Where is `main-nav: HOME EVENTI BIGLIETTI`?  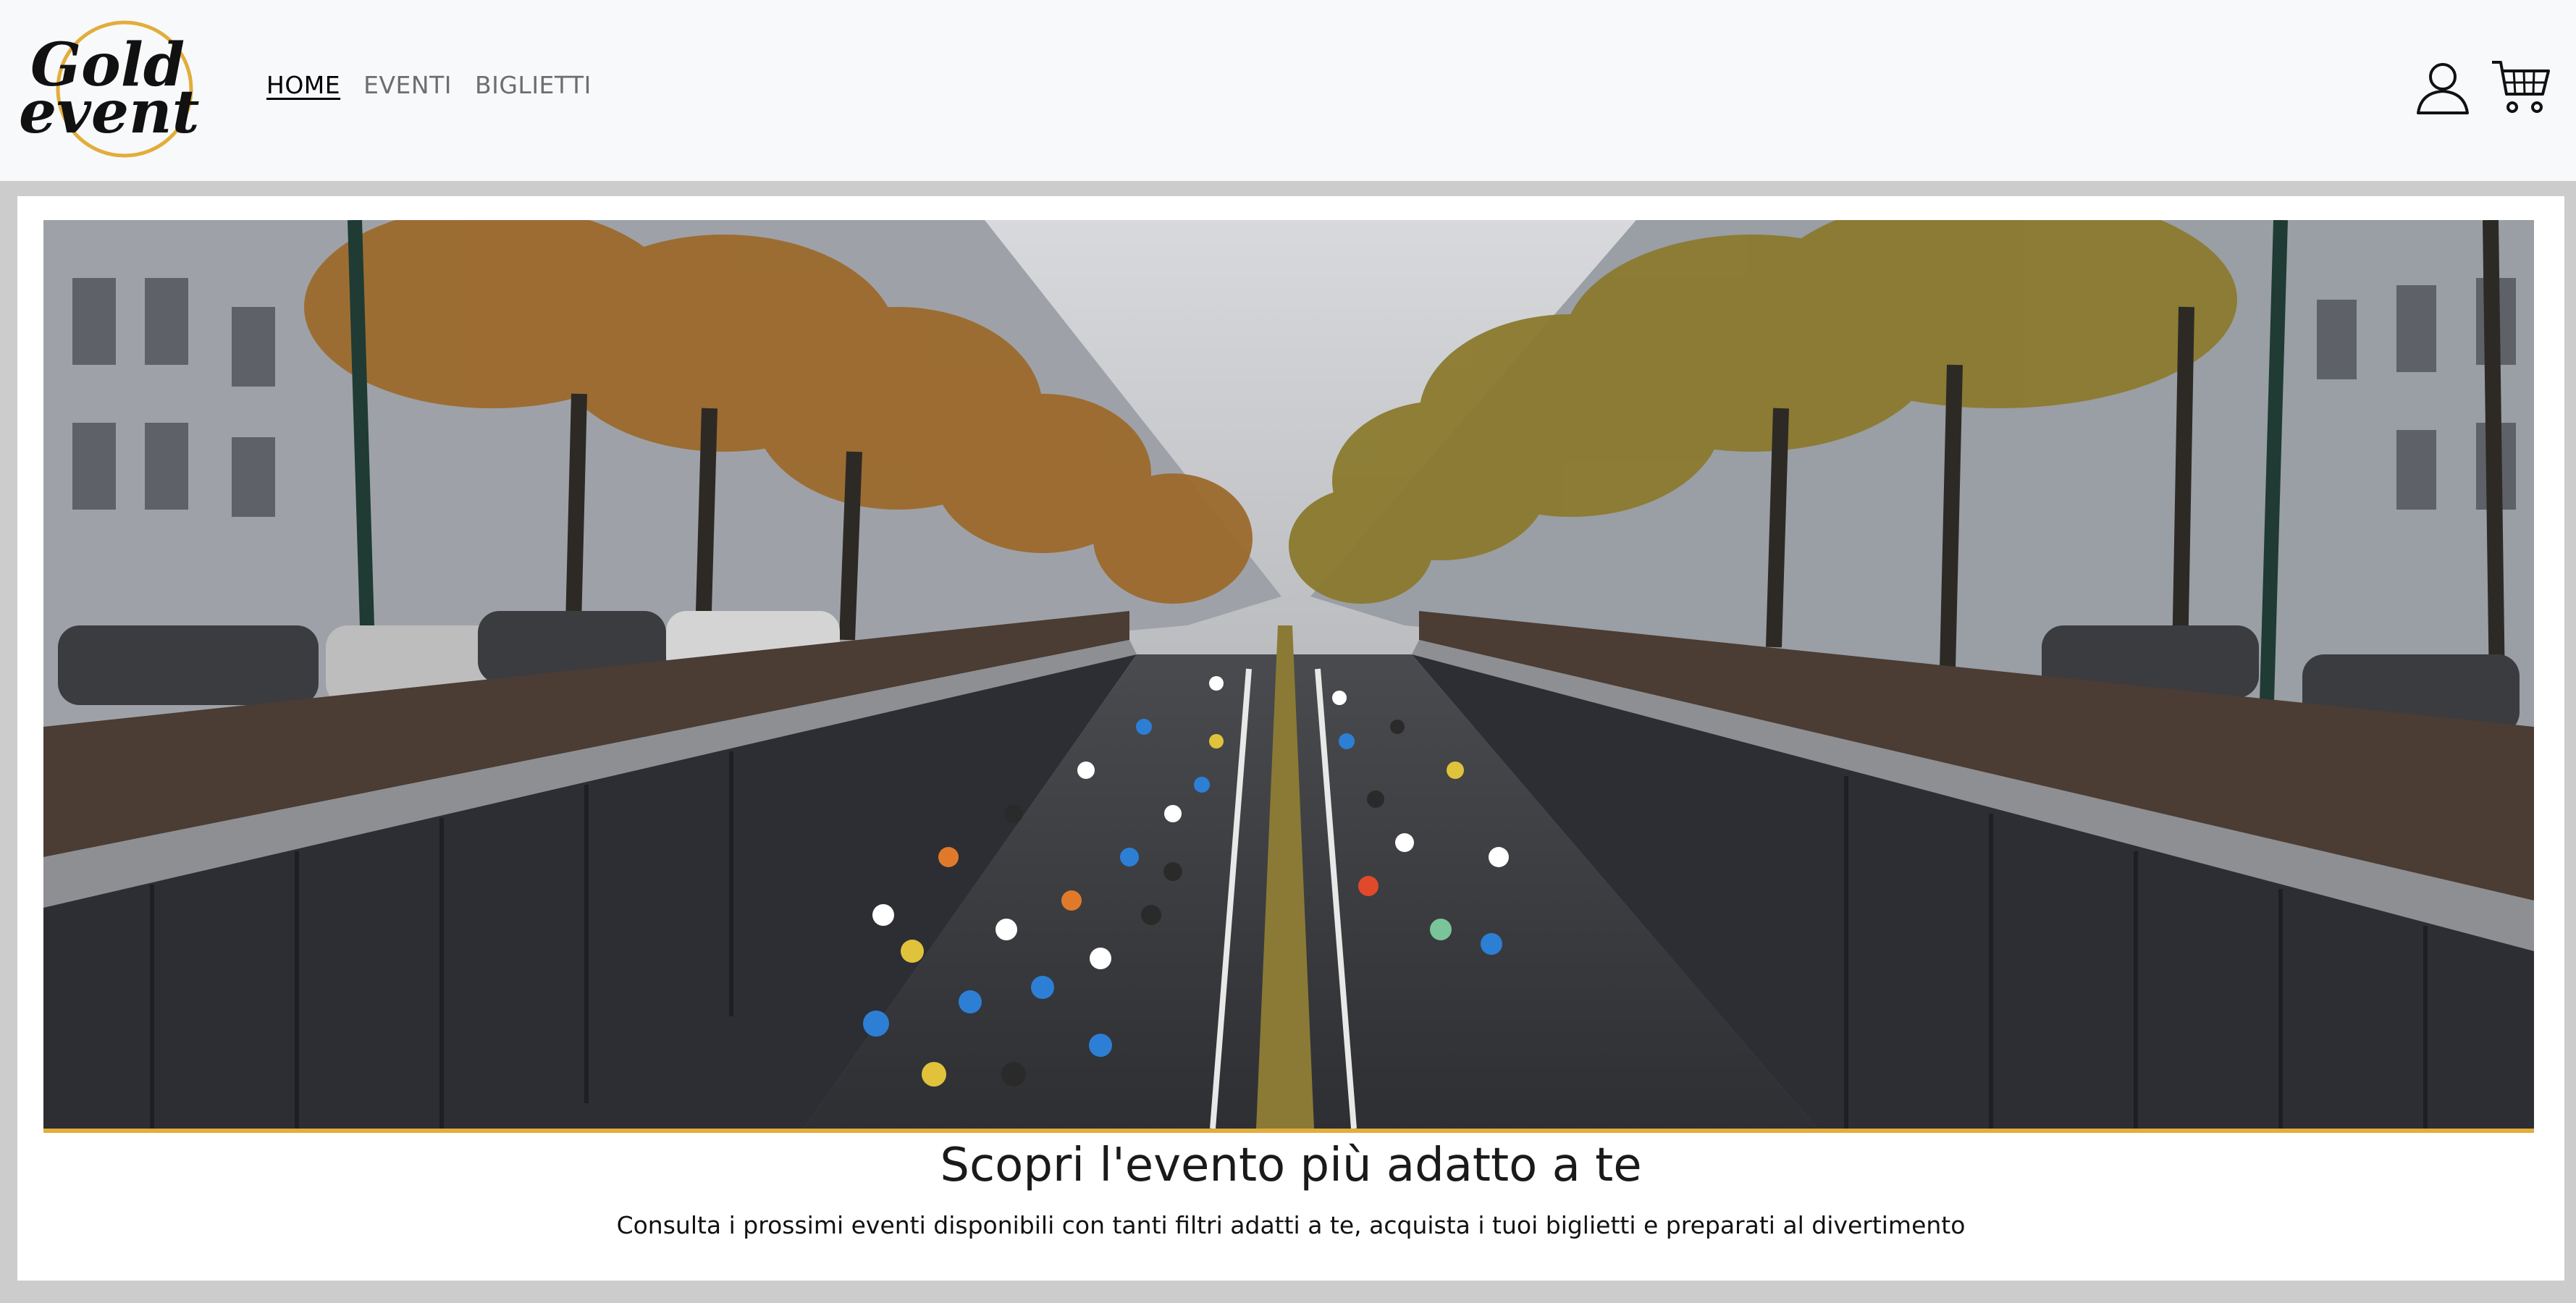
main-nav: HOME EVENTI BIGLIETTI is located at coordinates (429, 85).